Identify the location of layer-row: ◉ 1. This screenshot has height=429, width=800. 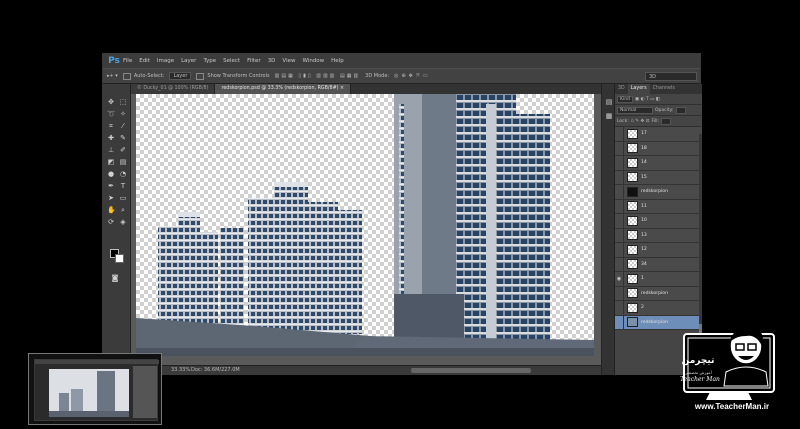
(658, 279).